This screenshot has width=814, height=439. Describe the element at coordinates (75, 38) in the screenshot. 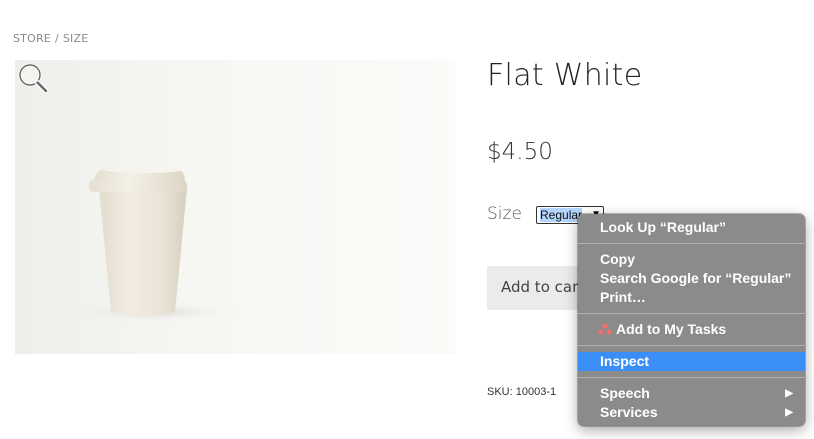

I see `breadcrumb-current: SIZE` at that location.